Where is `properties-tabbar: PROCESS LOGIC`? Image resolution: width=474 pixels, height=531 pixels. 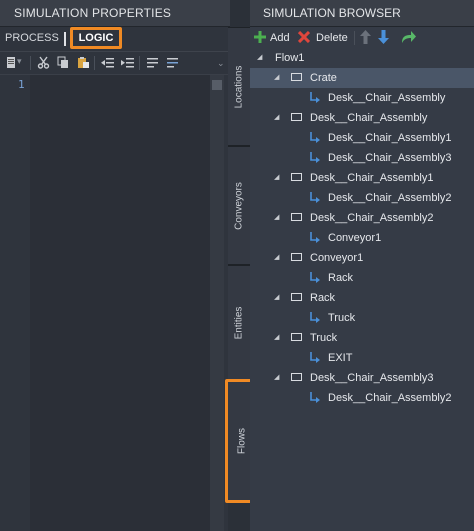
properties-tabbar: PROCESS LOGIC is located at coordinates (115, 39).